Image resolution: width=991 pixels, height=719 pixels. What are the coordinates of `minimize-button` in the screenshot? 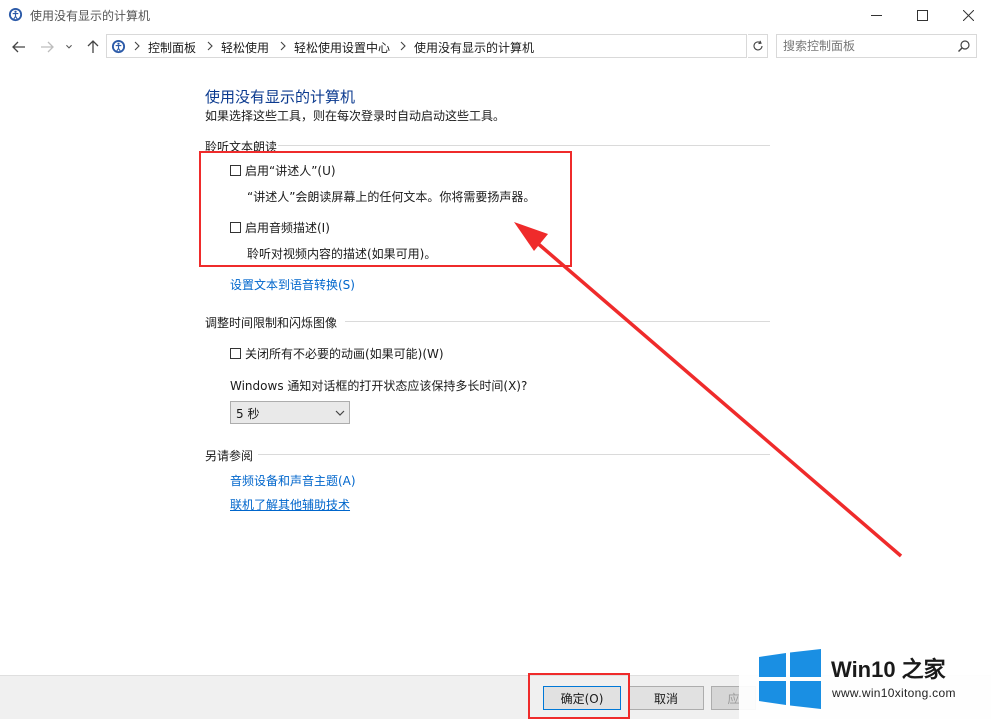 It's located at (876, 15).